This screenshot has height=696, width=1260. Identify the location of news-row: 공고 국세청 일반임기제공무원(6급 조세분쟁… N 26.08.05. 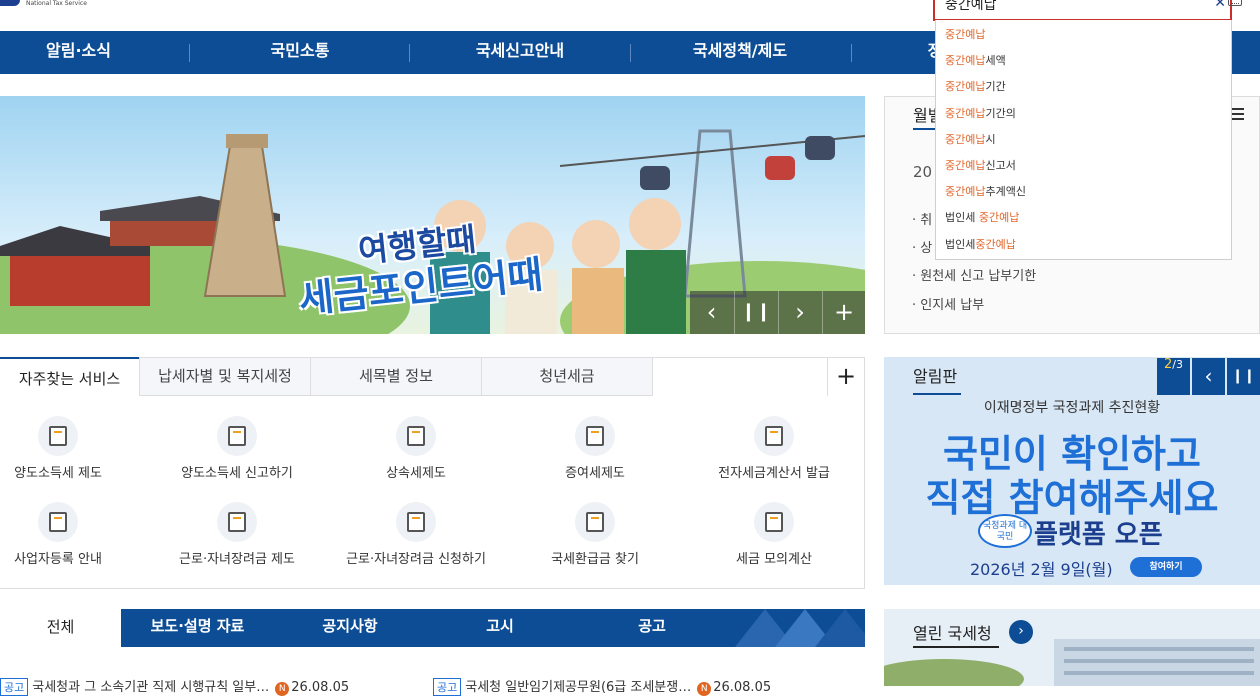
(602, 686).